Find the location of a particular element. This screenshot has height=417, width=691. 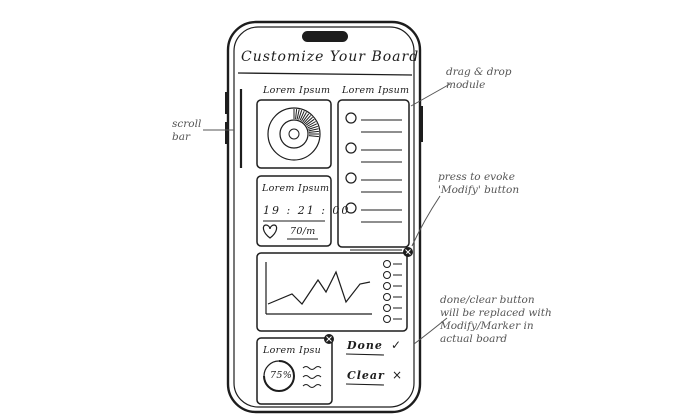

press-modify-annotation: press to evoke 'Modify' button is located at coordinates (479, 184).